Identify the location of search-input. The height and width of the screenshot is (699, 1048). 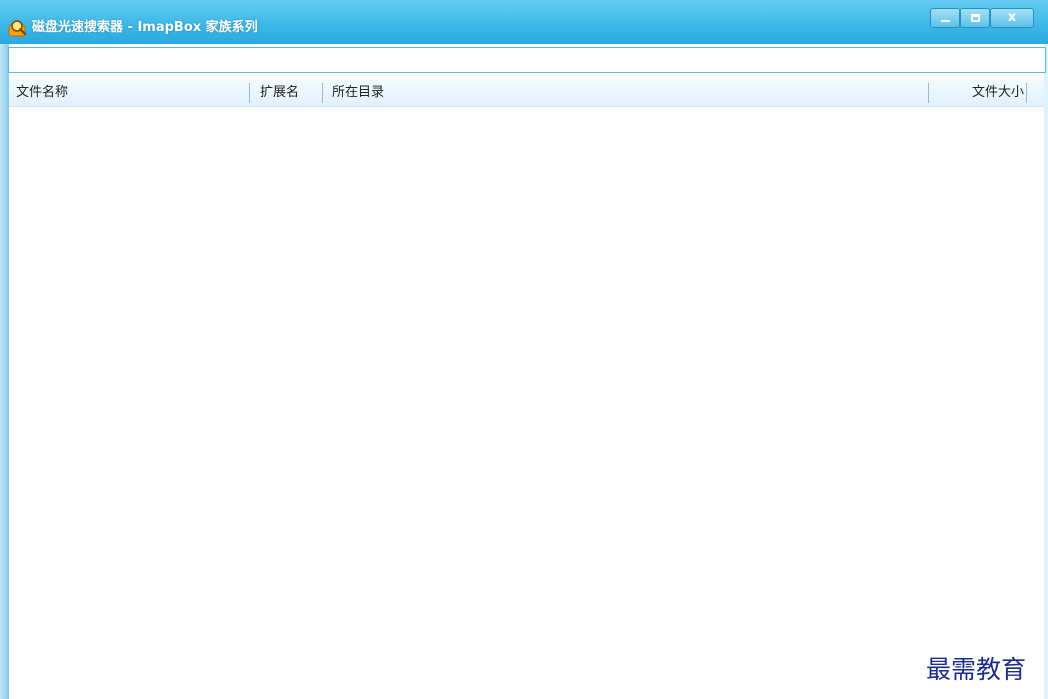
(527, 60).